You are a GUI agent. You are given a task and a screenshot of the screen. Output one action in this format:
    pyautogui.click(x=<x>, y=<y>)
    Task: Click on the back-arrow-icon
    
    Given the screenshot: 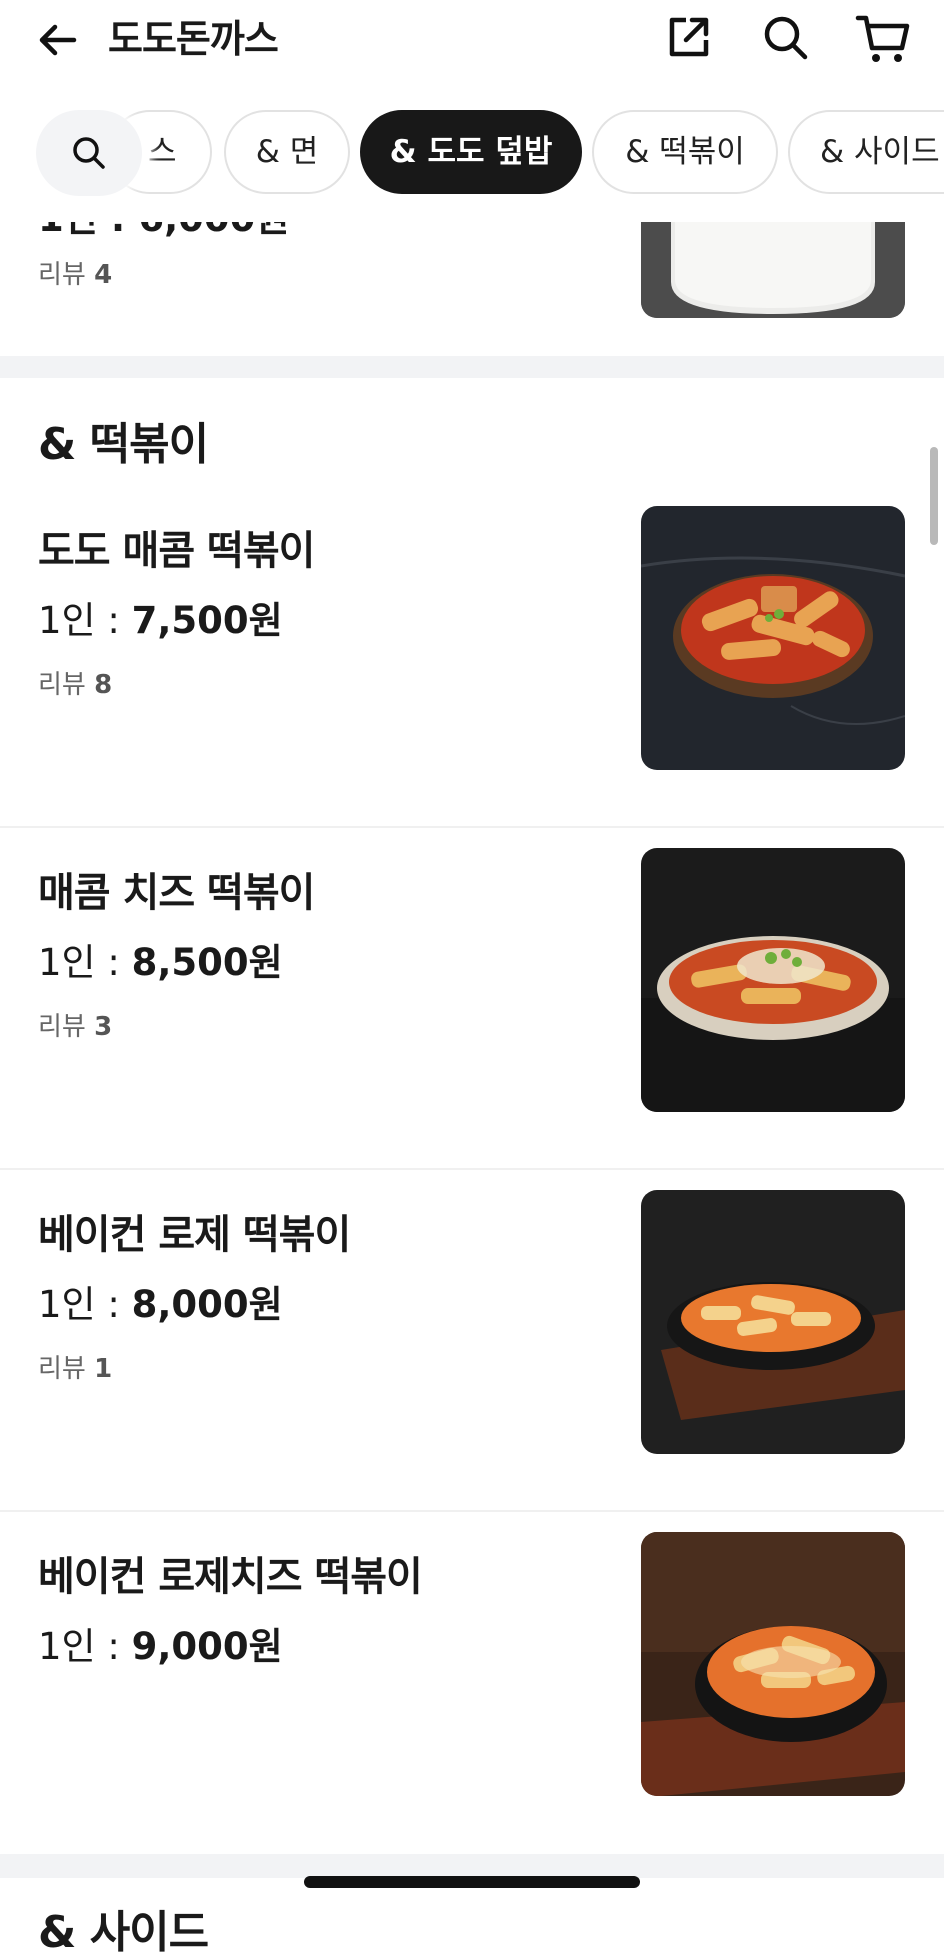 What is the action you would take?
    pyautogui.click(x=58, y=40)
    